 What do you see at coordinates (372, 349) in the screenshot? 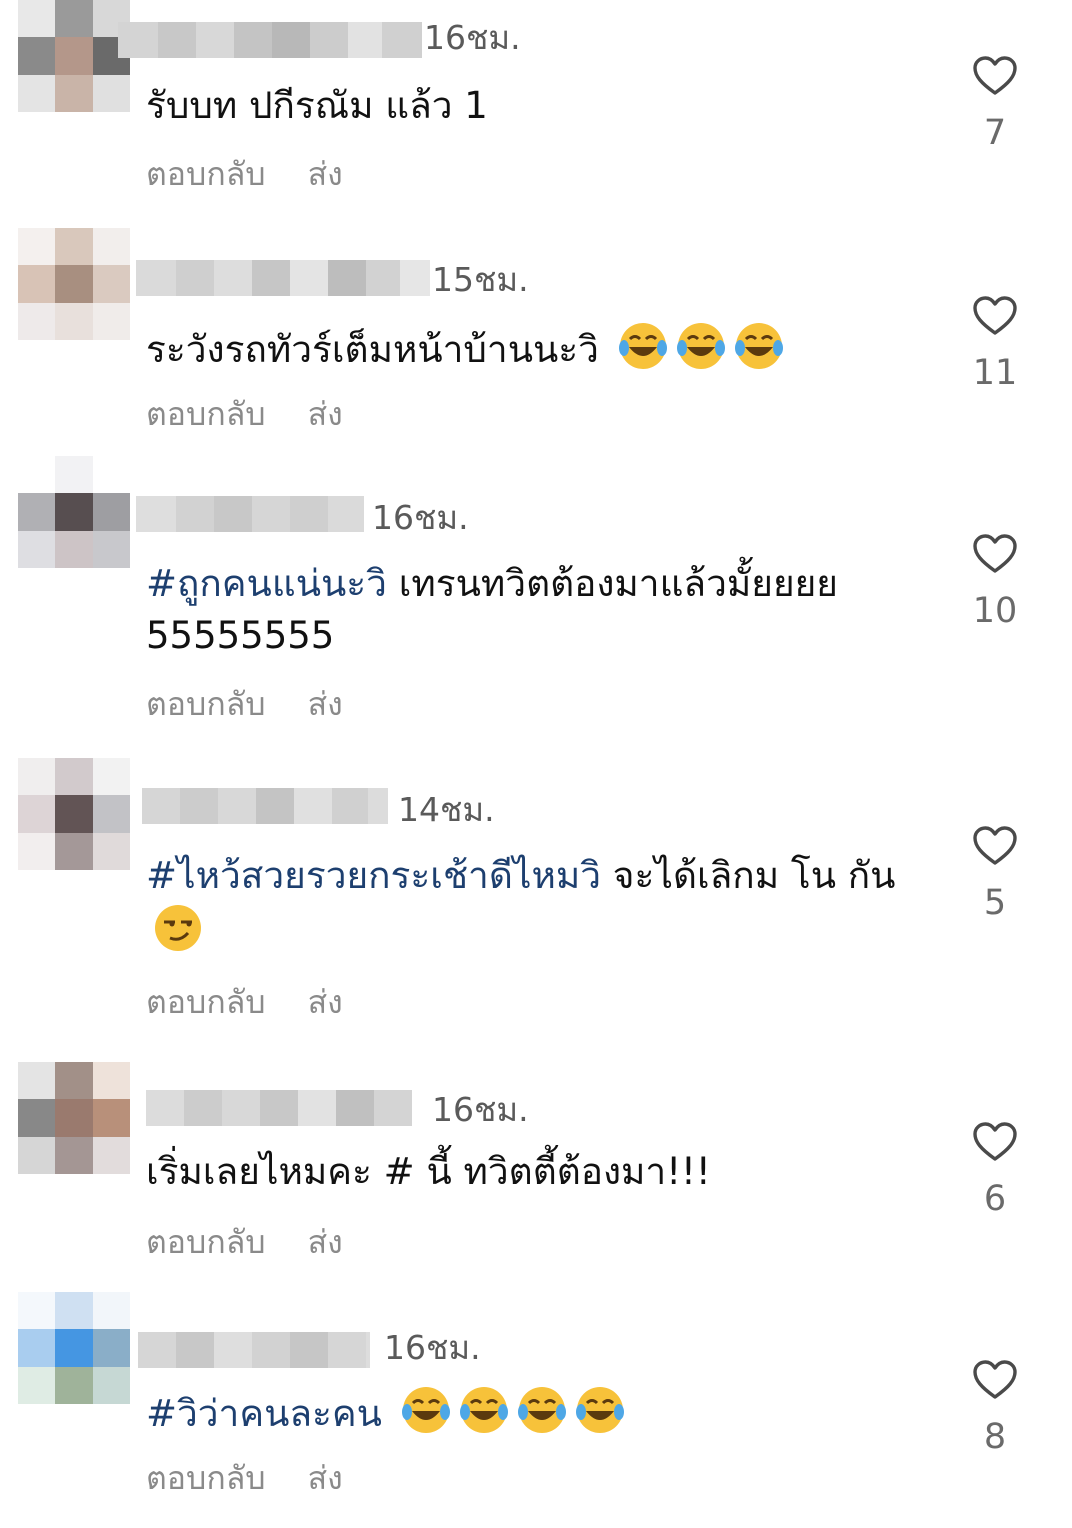
I see `comment-body: ระวังรถทัวร์เต็มหน้าบ้านนะวิ` at bounding box center [372, 349].